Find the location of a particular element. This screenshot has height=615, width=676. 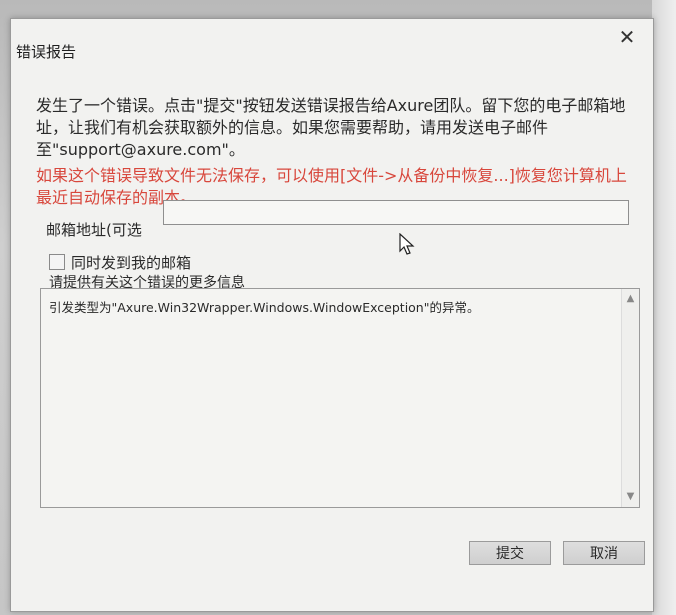

cancel-button: 取消 is located at coordinates (604, 553).